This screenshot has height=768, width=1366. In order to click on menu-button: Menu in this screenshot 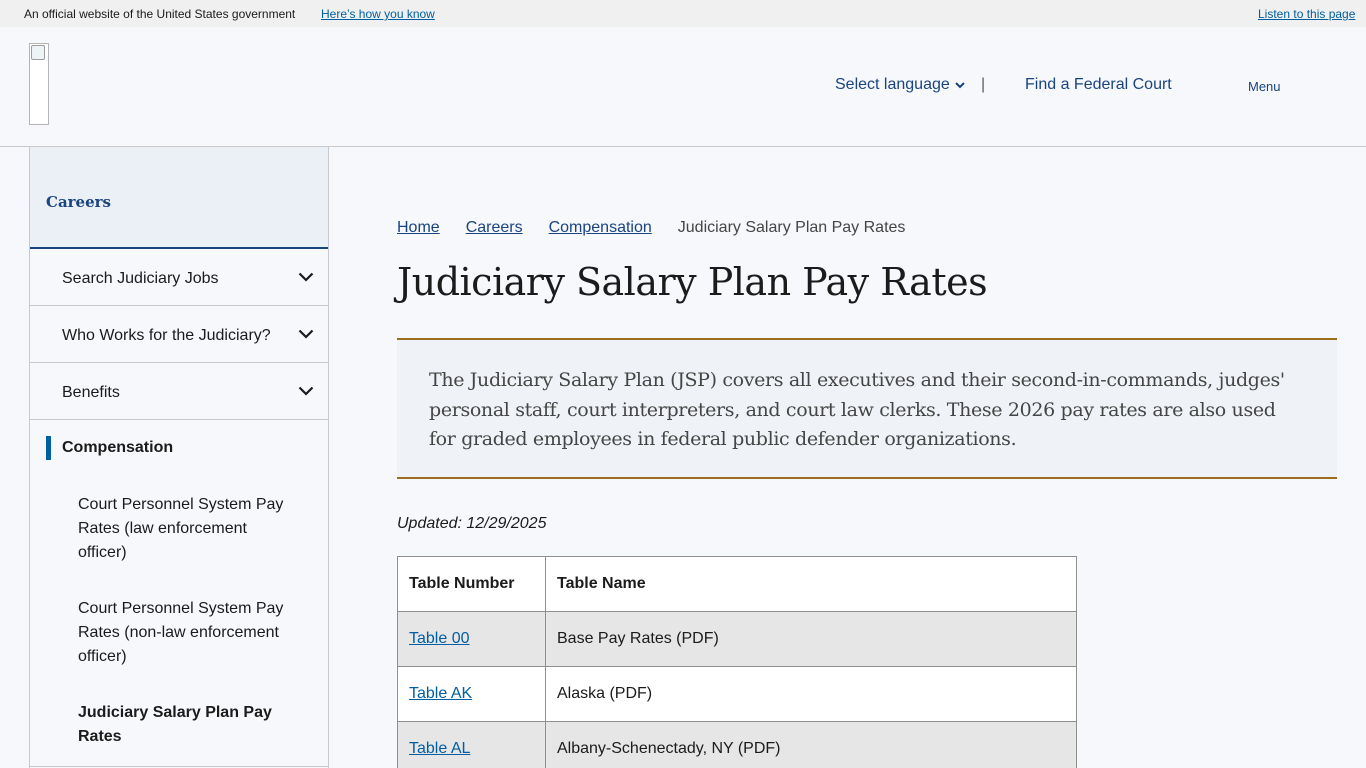, I will do `click(1264, 86)`.